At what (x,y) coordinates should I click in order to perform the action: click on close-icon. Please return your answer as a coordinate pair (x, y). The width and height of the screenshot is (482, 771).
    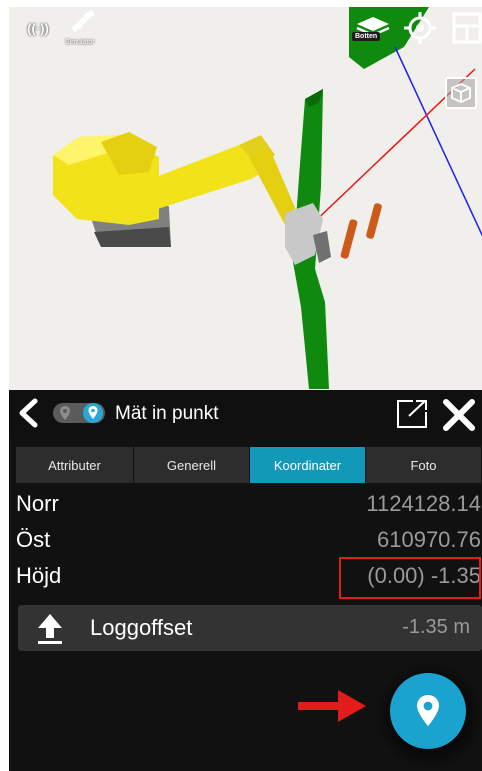
    Looking at the image, I should click on (459, 415).